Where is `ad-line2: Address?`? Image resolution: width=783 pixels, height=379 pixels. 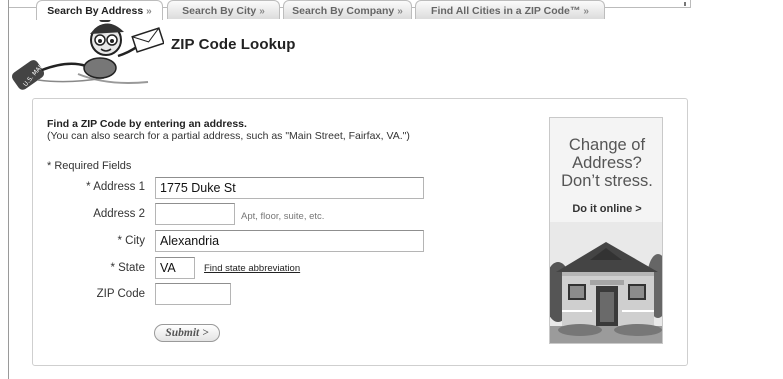
ad-line2: Address? is located at coordinates (607, 163).